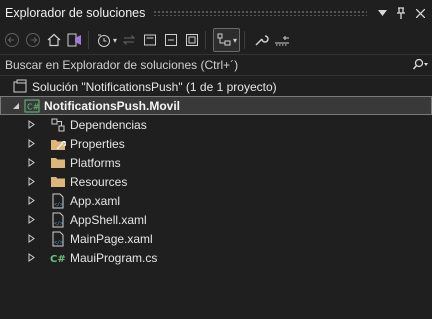 This screenshot has height=319, width=432. I want to click on tree-item-appshell-xaml: </> AppShell.xaml, so click(216, 219).